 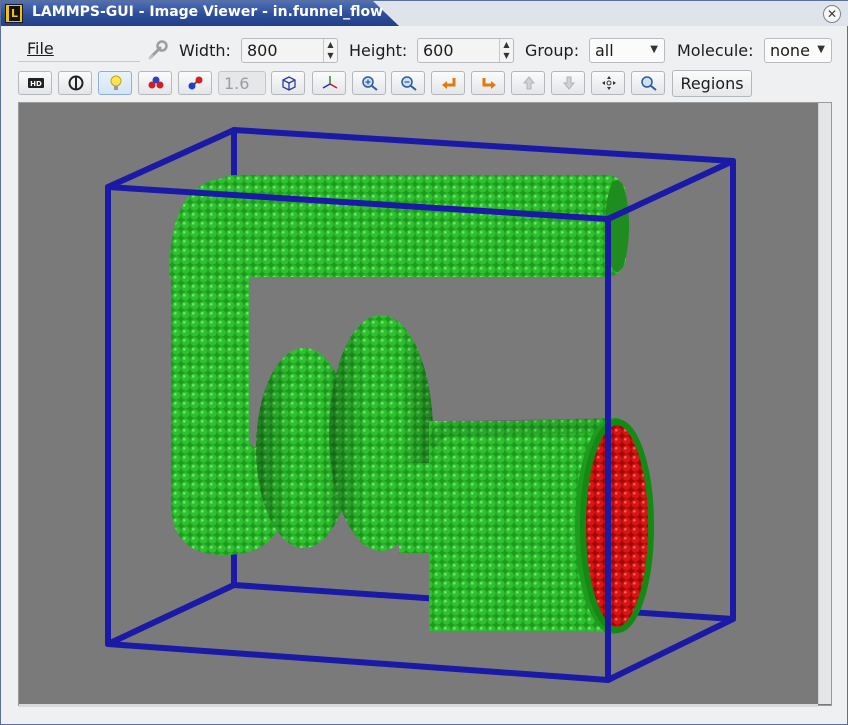 What do you see at coordinates (506, 50) in the screenshot?
I see `height-spin-arrows: ▲ ▼` at bounding box center [506, 50].